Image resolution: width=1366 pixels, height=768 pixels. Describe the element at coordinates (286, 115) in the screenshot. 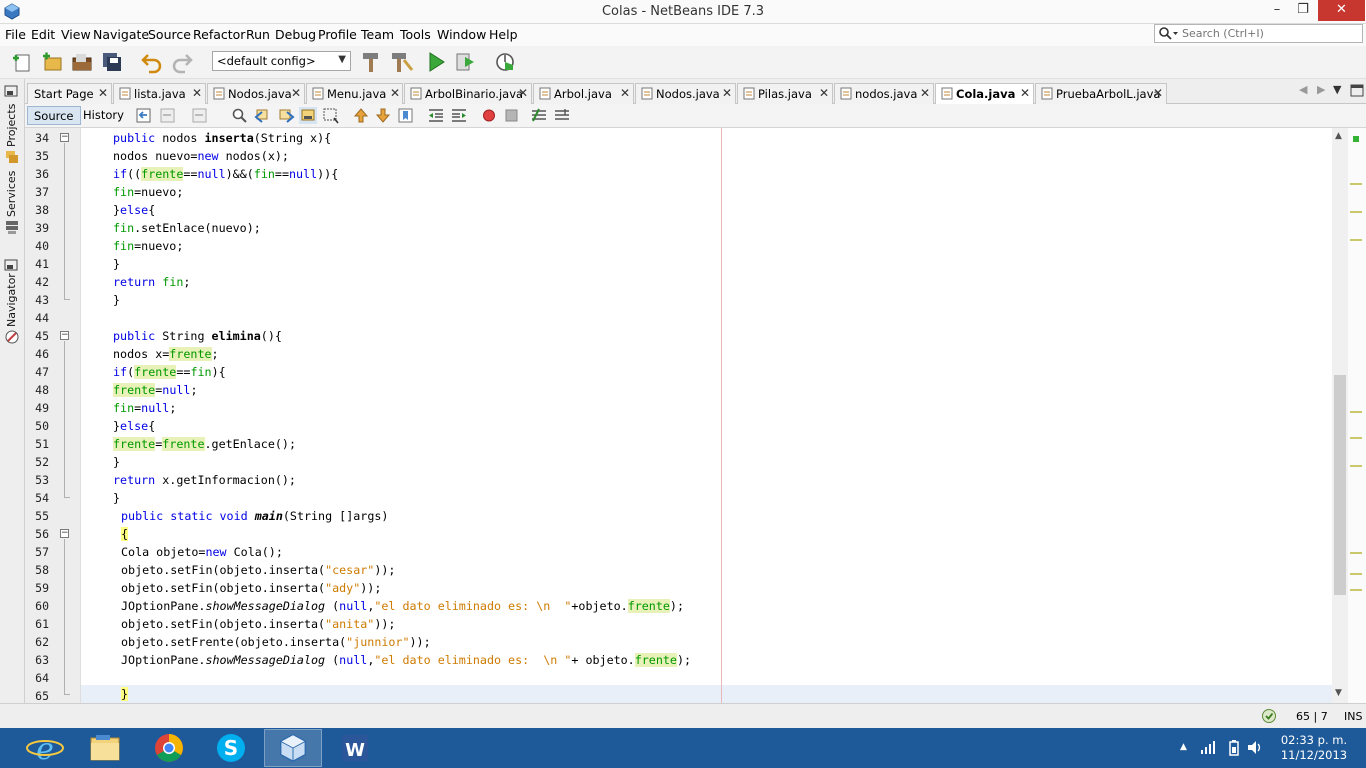

I see `find-next-icon` at that location.